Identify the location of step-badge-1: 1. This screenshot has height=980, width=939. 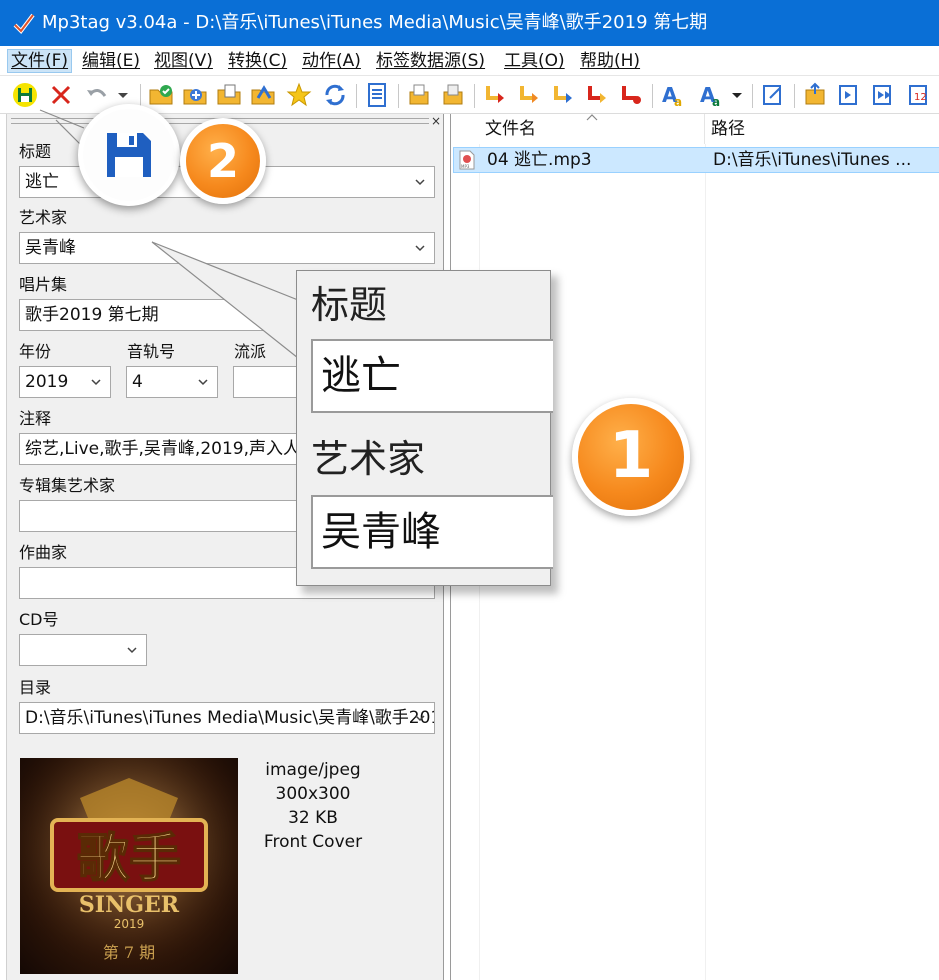
(631, 457).